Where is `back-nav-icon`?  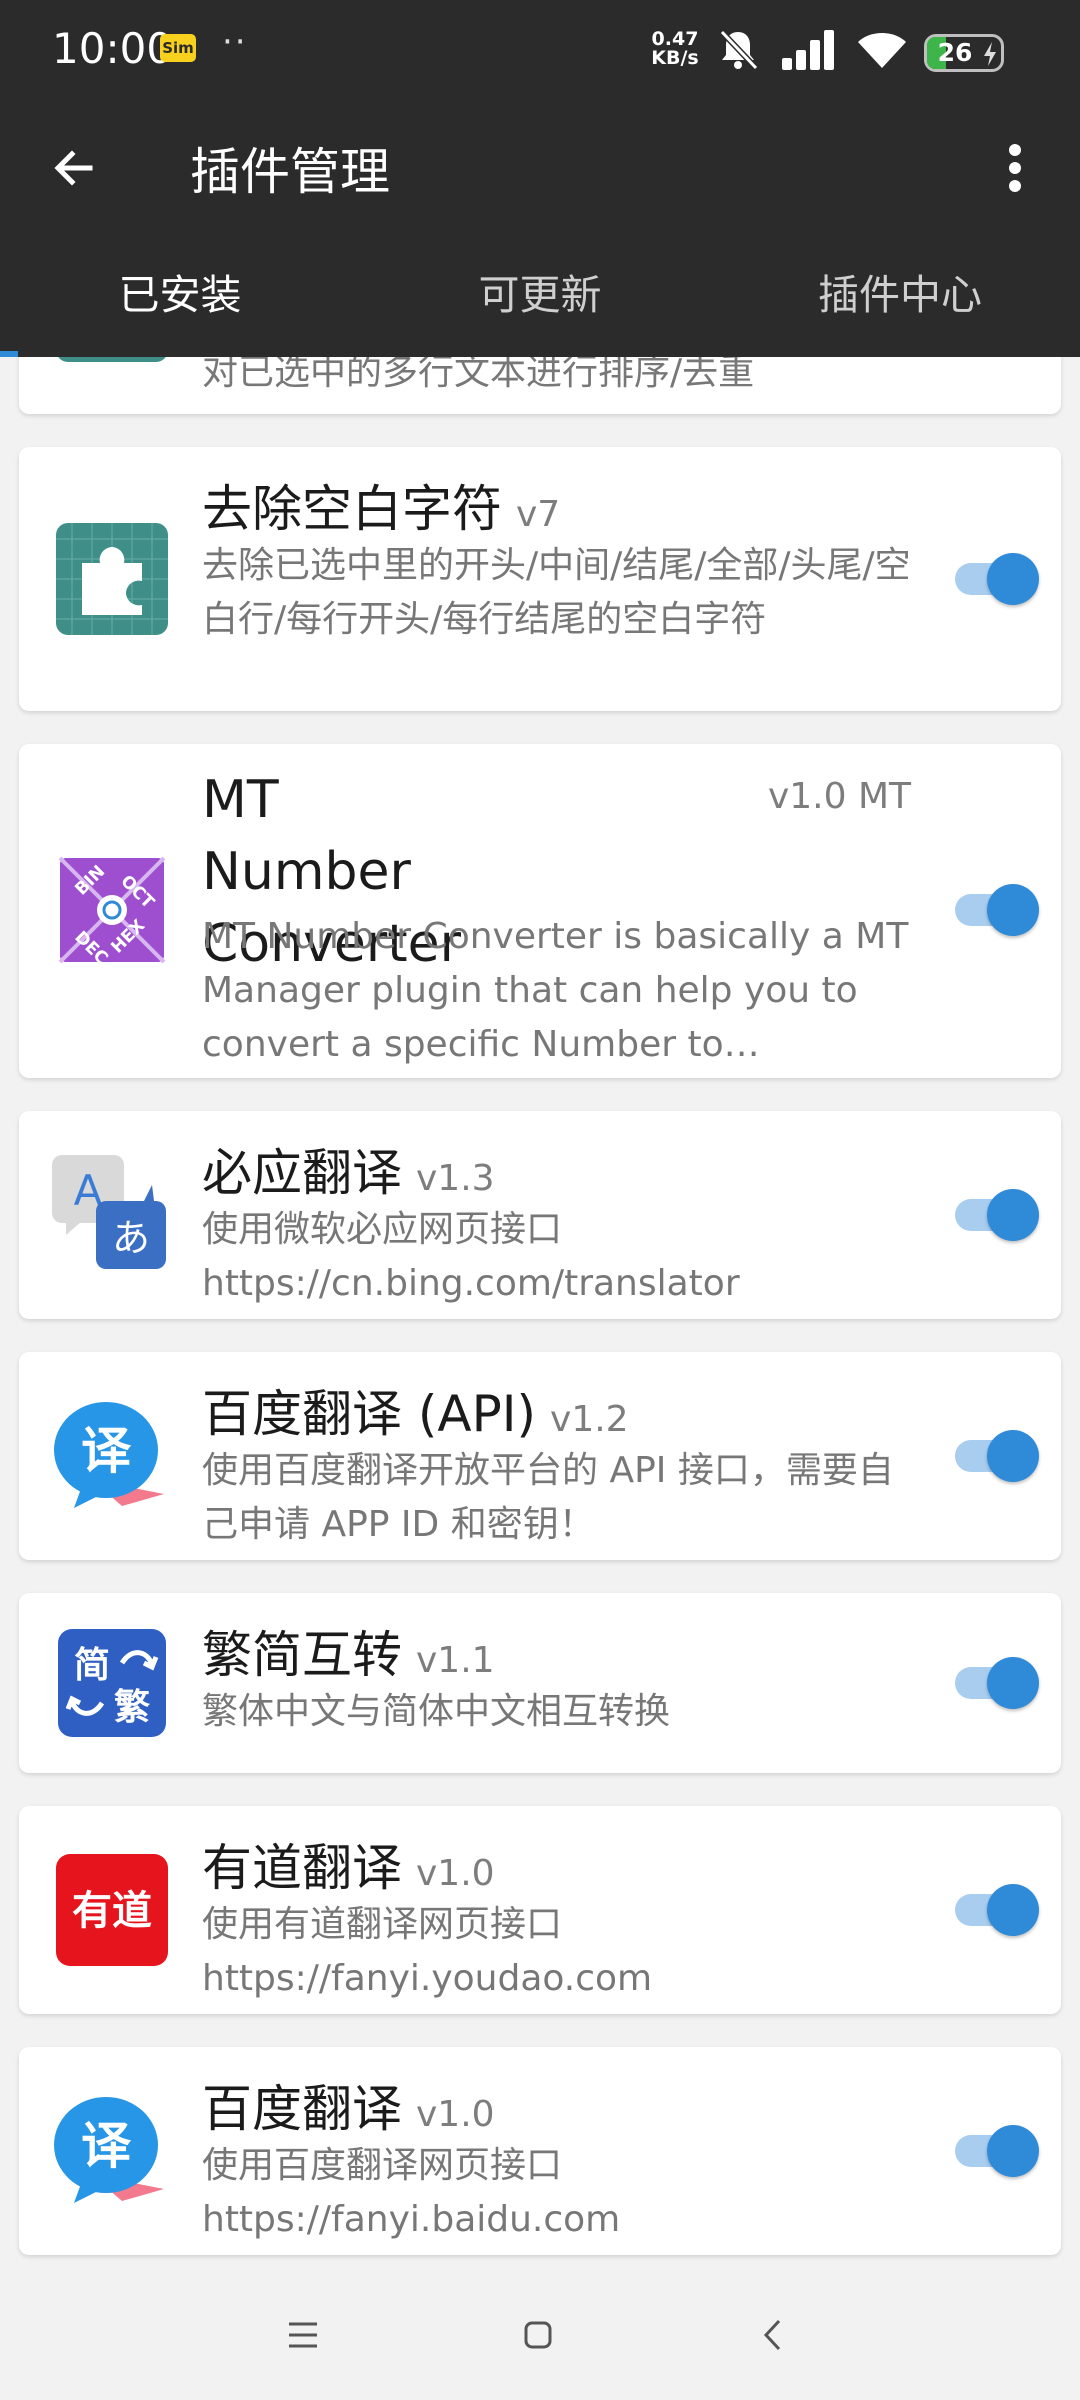
back-nav-icon is located at coordinates (772, 2335).